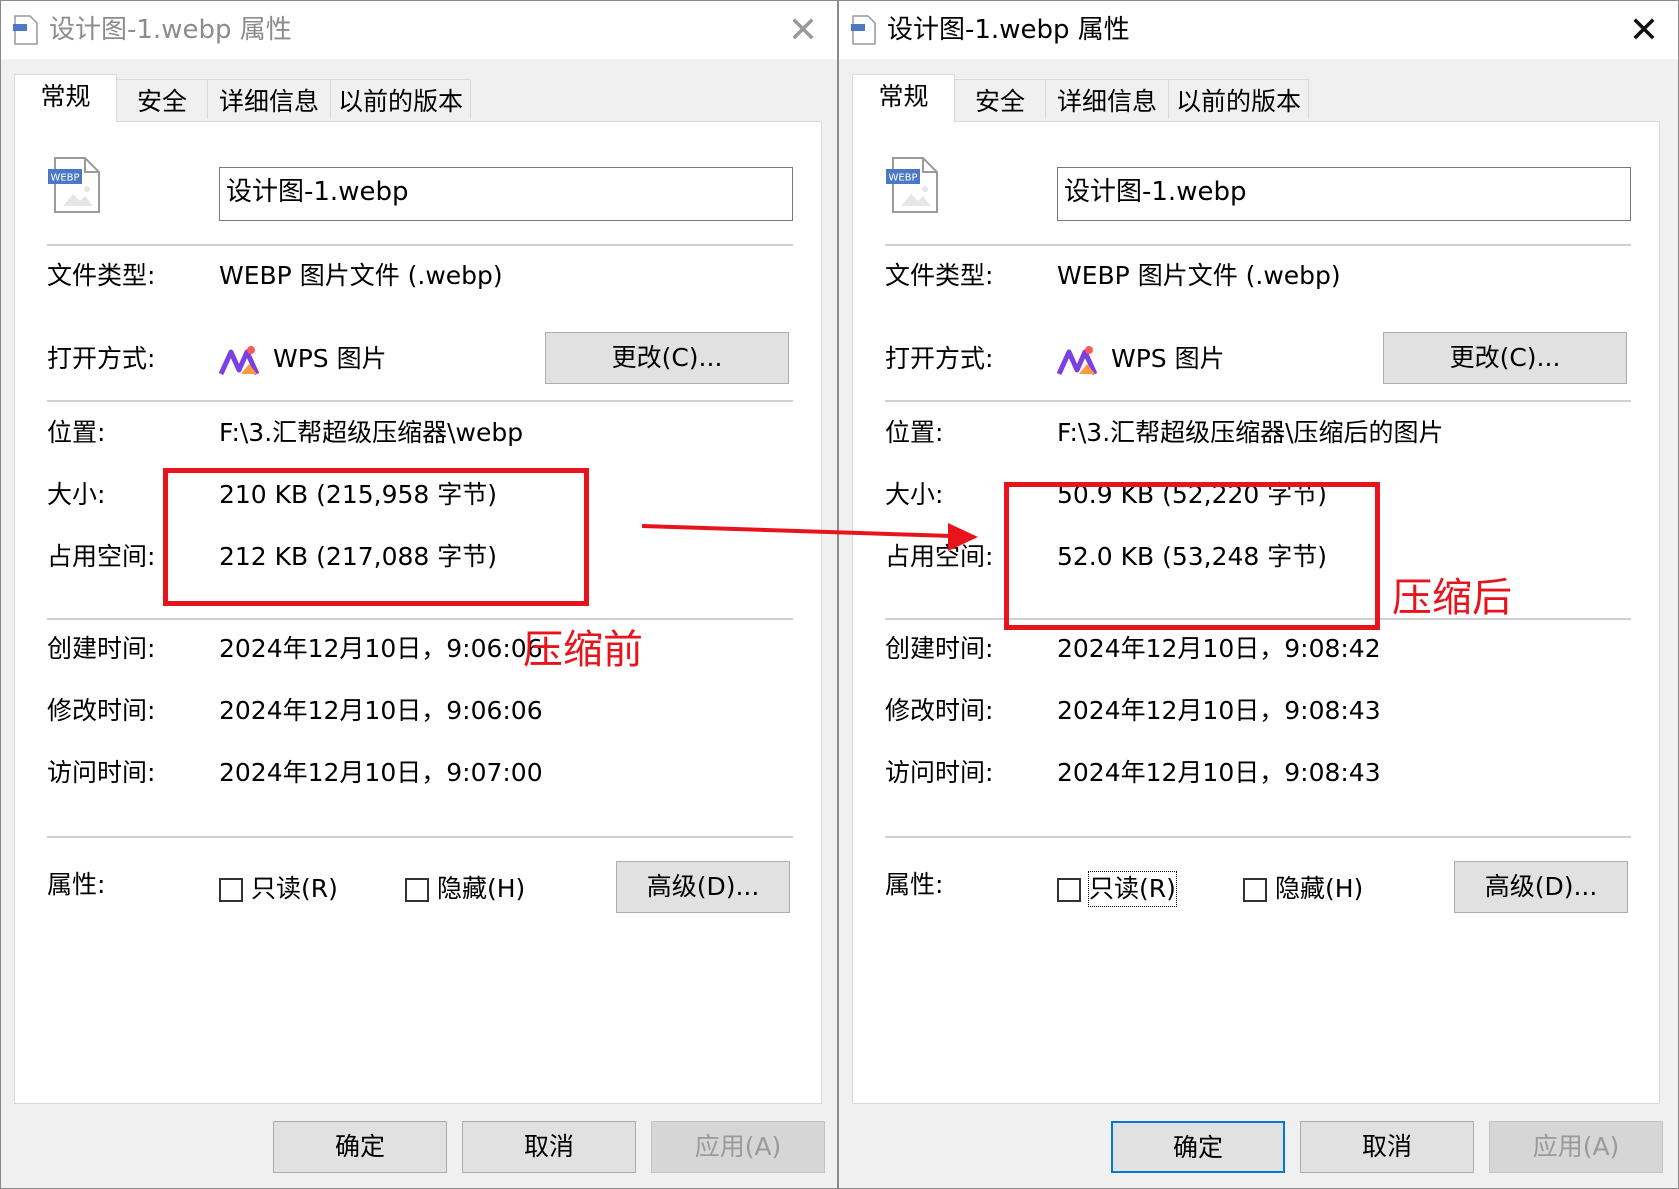  I want to click on modified-value: 2024年12月10日，9:06:06, so click(381, 710).